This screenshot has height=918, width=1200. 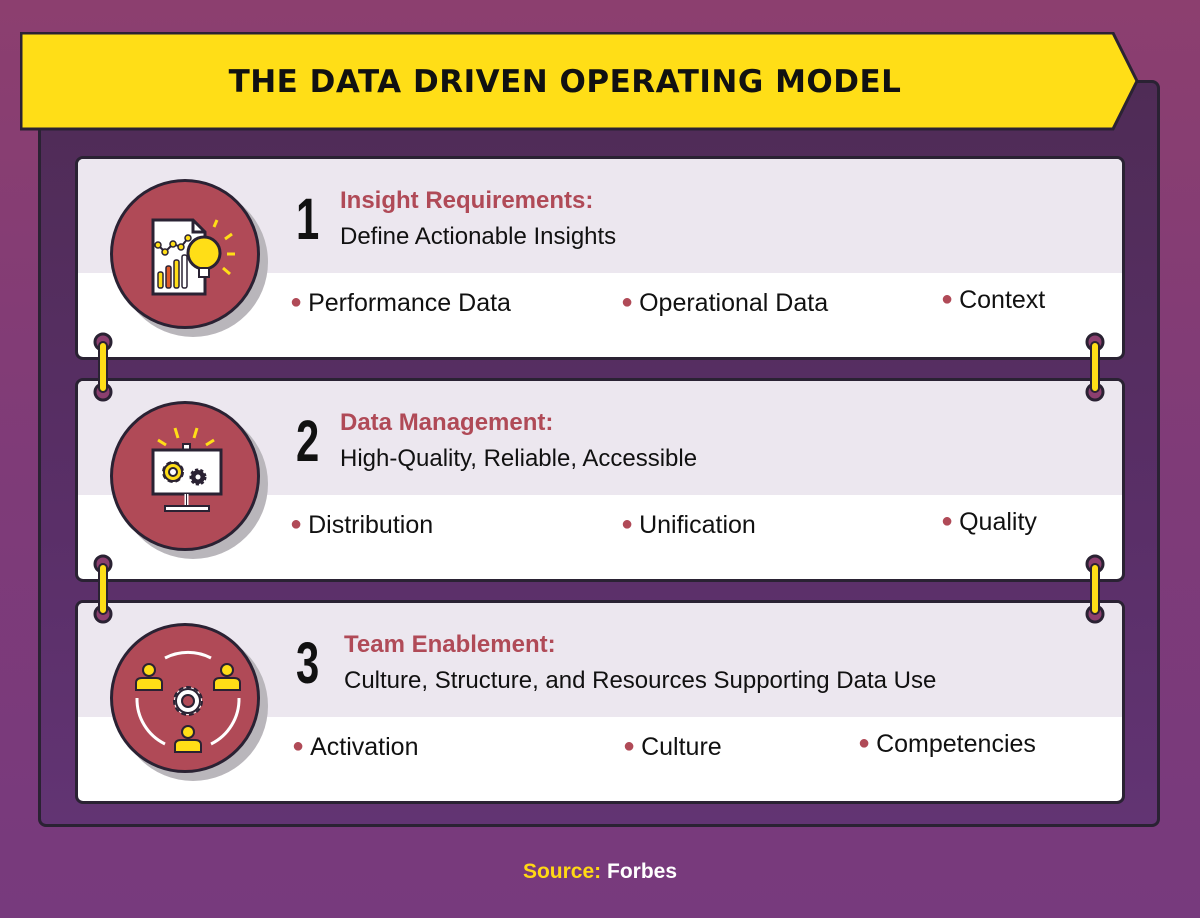 What do you see at coordinates (993, 300) in the screenshot?
I see `bullet-item: ● Context` at bounding box center [993, 300].